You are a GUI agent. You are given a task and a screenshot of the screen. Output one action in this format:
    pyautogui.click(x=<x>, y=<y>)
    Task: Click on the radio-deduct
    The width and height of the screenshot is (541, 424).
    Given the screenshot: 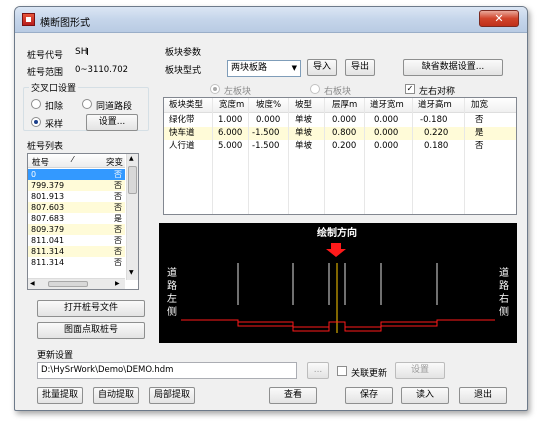 What is the action you would take?
    pyautogui.click(x=36, y=104)
    